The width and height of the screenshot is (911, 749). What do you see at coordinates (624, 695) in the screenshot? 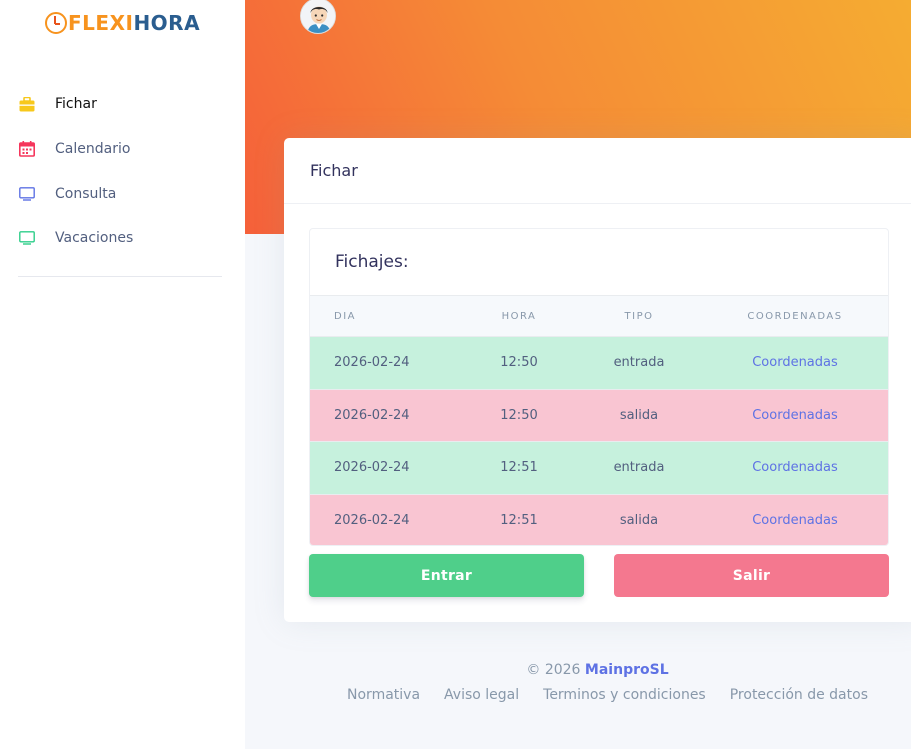
I see `footer-link-terminos: Terminos y condiciones` at bounding box center [624, 695].